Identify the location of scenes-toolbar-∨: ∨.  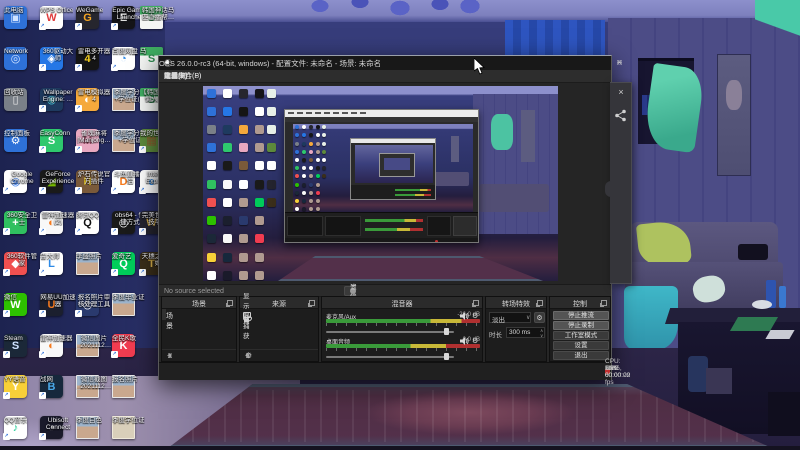
(170, 356).